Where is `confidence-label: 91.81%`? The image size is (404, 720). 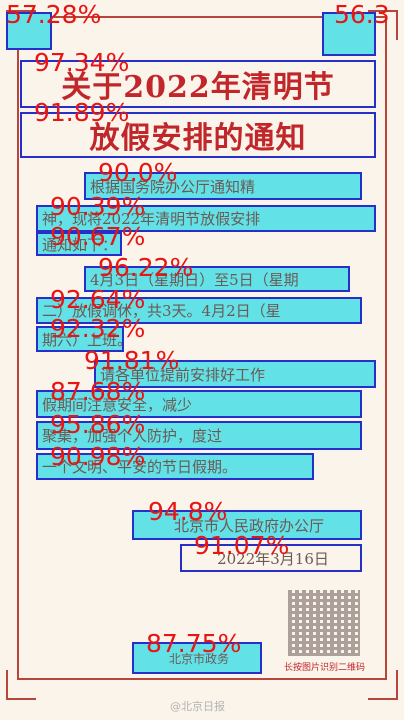 confidence-label: 91.81% is located at coordinates (132, 360).